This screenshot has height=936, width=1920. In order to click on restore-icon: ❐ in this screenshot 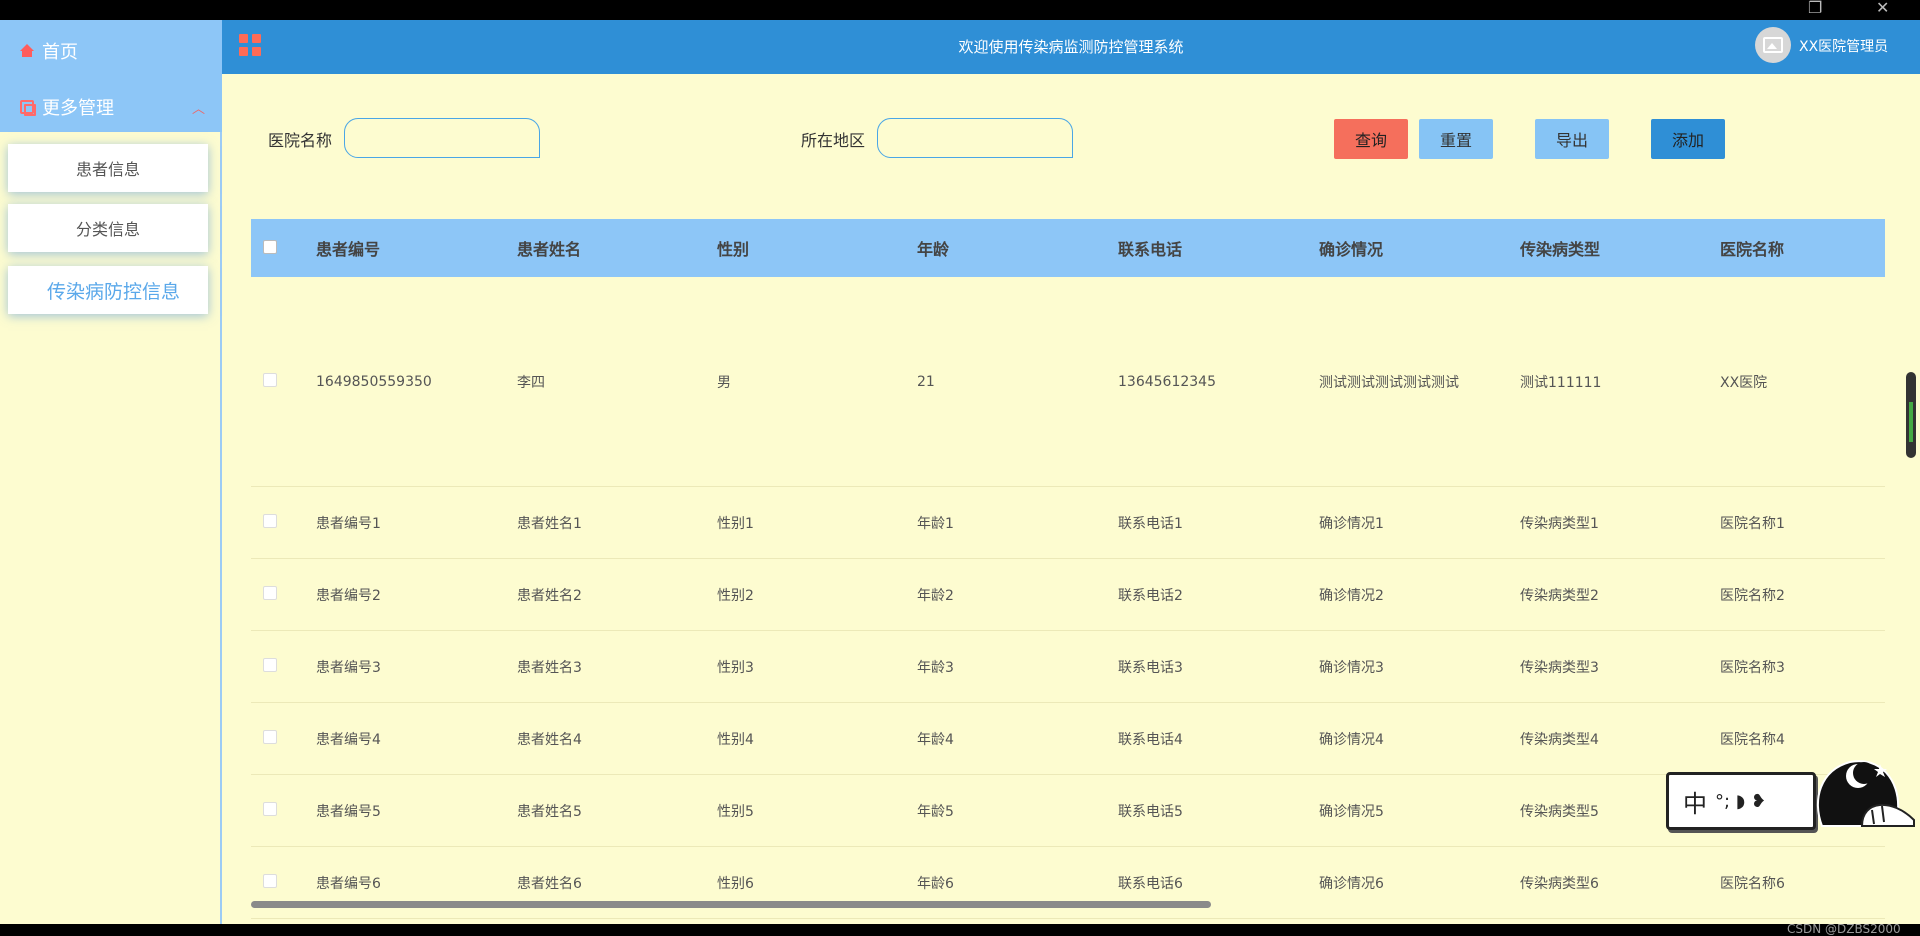, I will do `click(1815, 8)`.